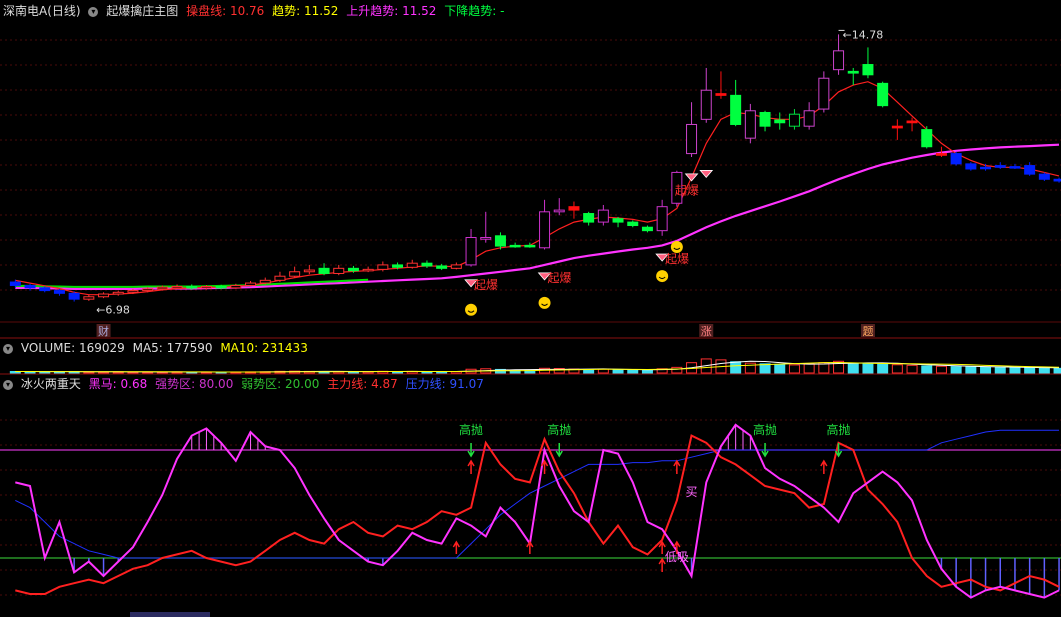 The height and width of the screenshot is (617, 1061). Describe the element at coordinates (863, 34) in the screenshot. I see `high-price-label: ←14.78` at that location.